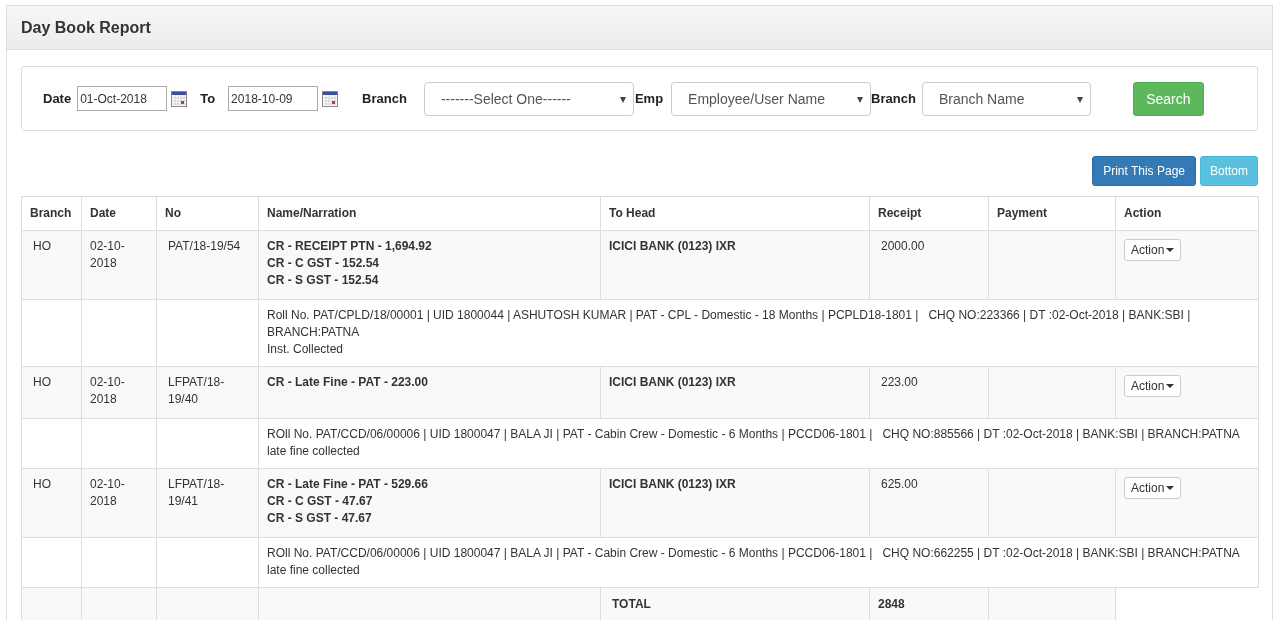 Image resolution: width=1281 pixels, height=625 pixels. Describe the element at coordinates (929, 503) in the screenshot. I see `table-cell: 625.00` at that location.